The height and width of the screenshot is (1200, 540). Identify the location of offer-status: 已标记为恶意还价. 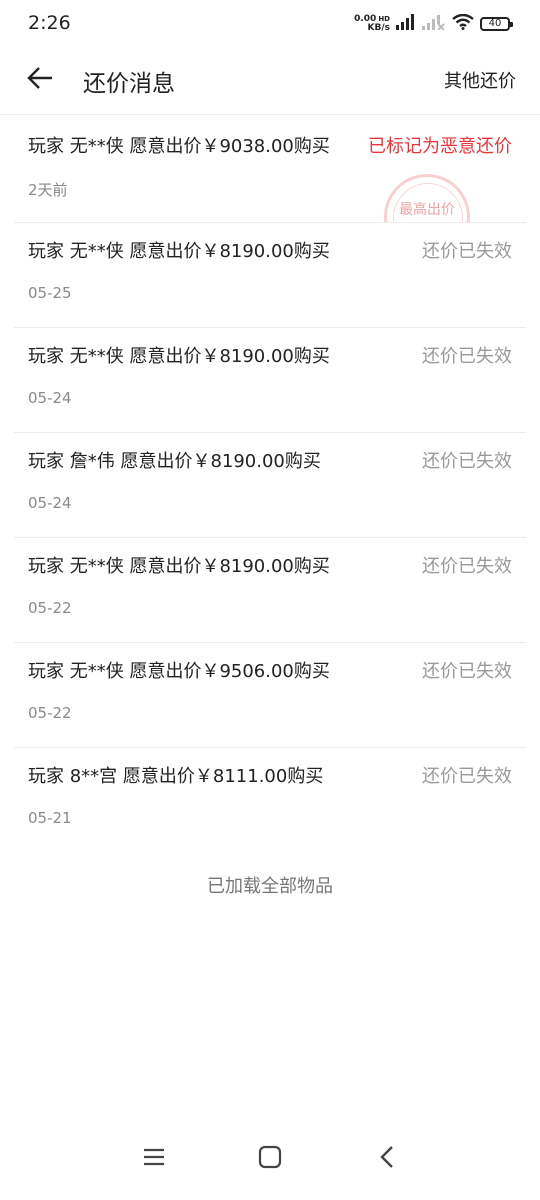
(440, 146).